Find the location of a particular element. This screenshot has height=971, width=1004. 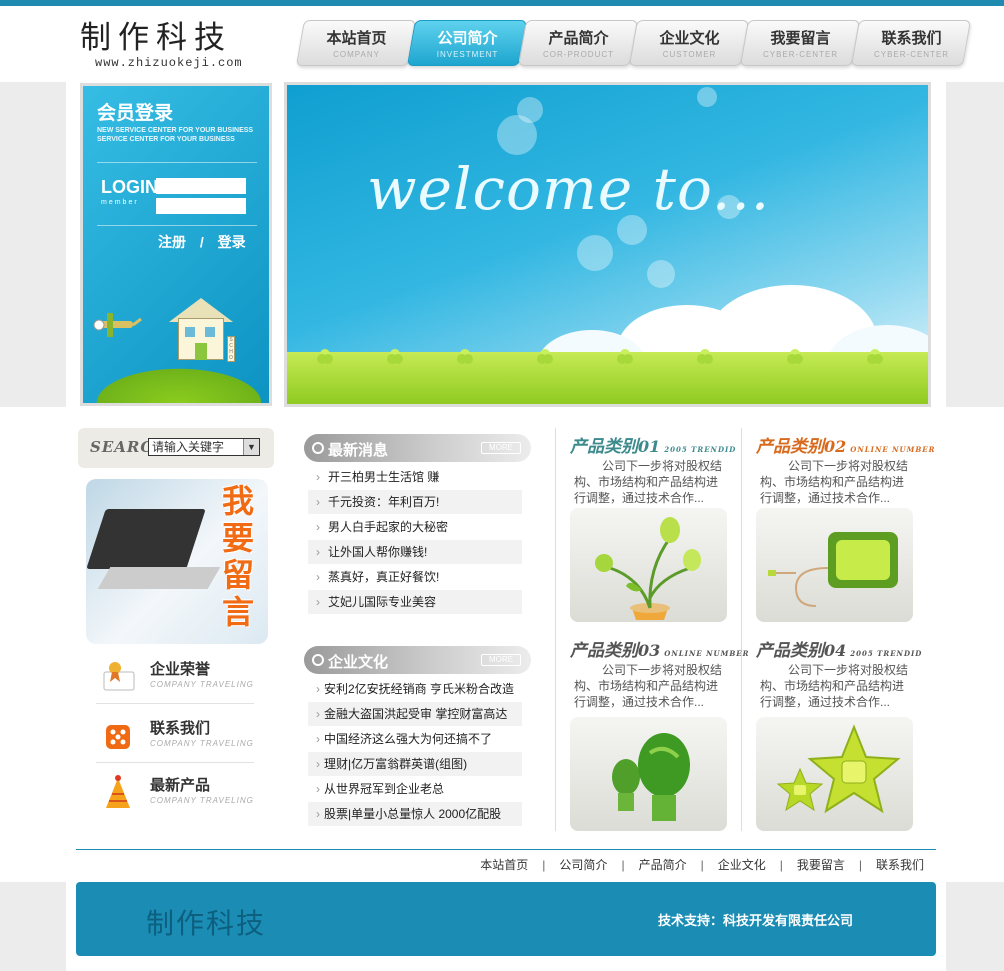

house-illustration is located at coordinates (201, 339).